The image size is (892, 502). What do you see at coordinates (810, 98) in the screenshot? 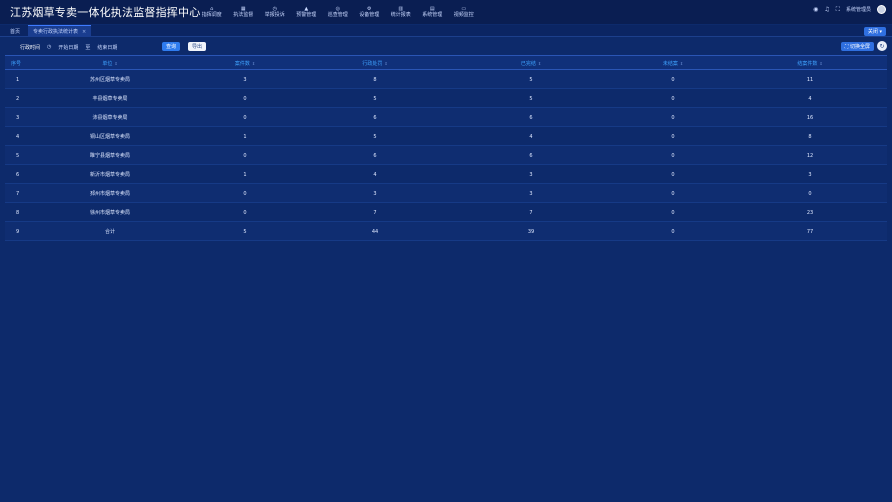
I see `table-cell: 4` at bounding box center [810, 98].